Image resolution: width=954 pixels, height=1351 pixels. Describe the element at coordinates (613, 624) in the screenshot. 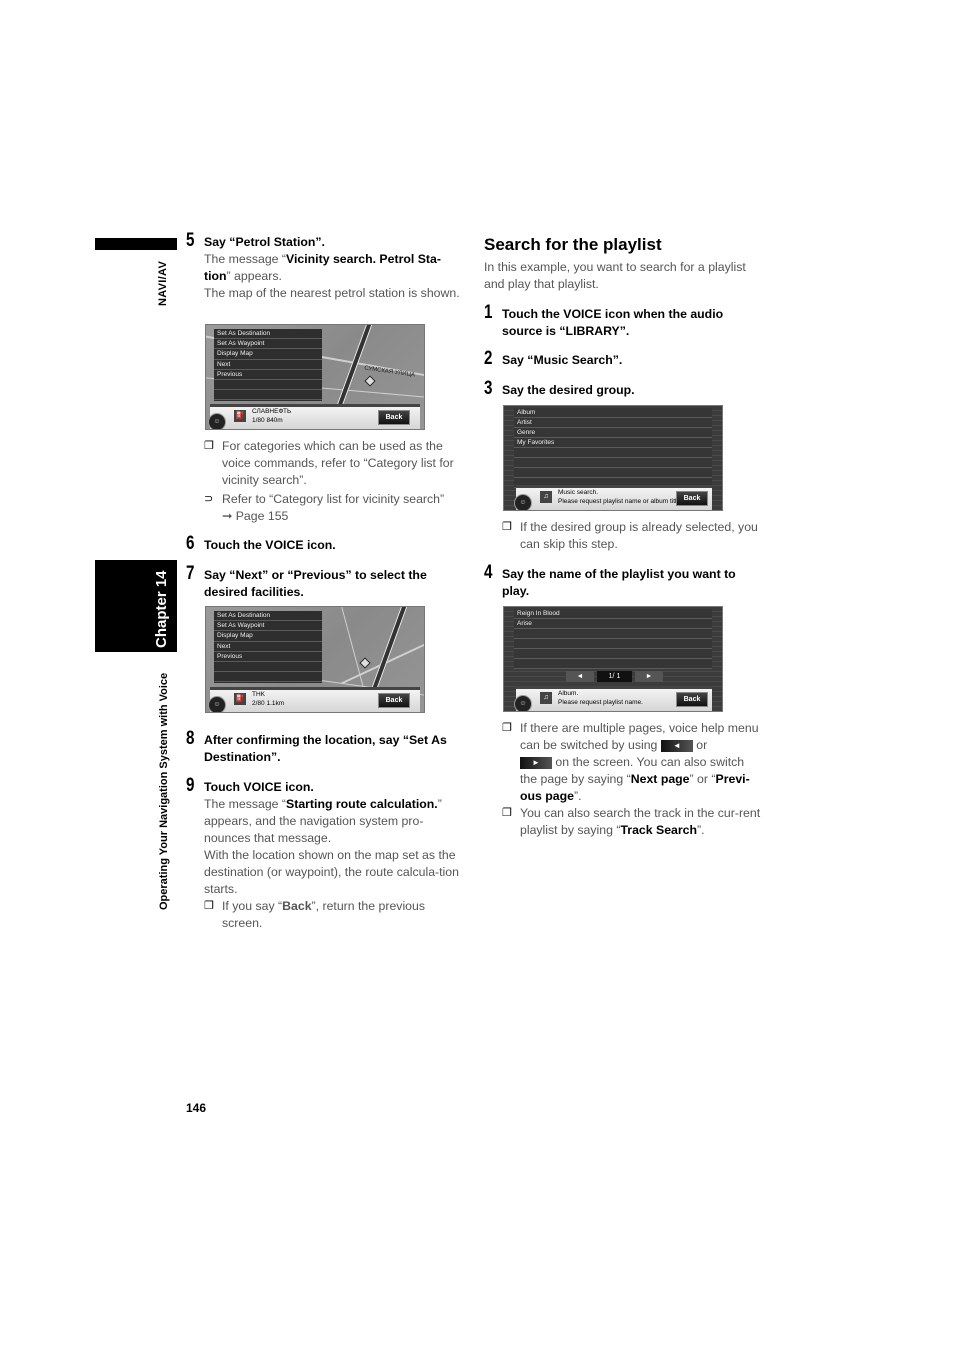

I see `list-item: Arise` at that location.